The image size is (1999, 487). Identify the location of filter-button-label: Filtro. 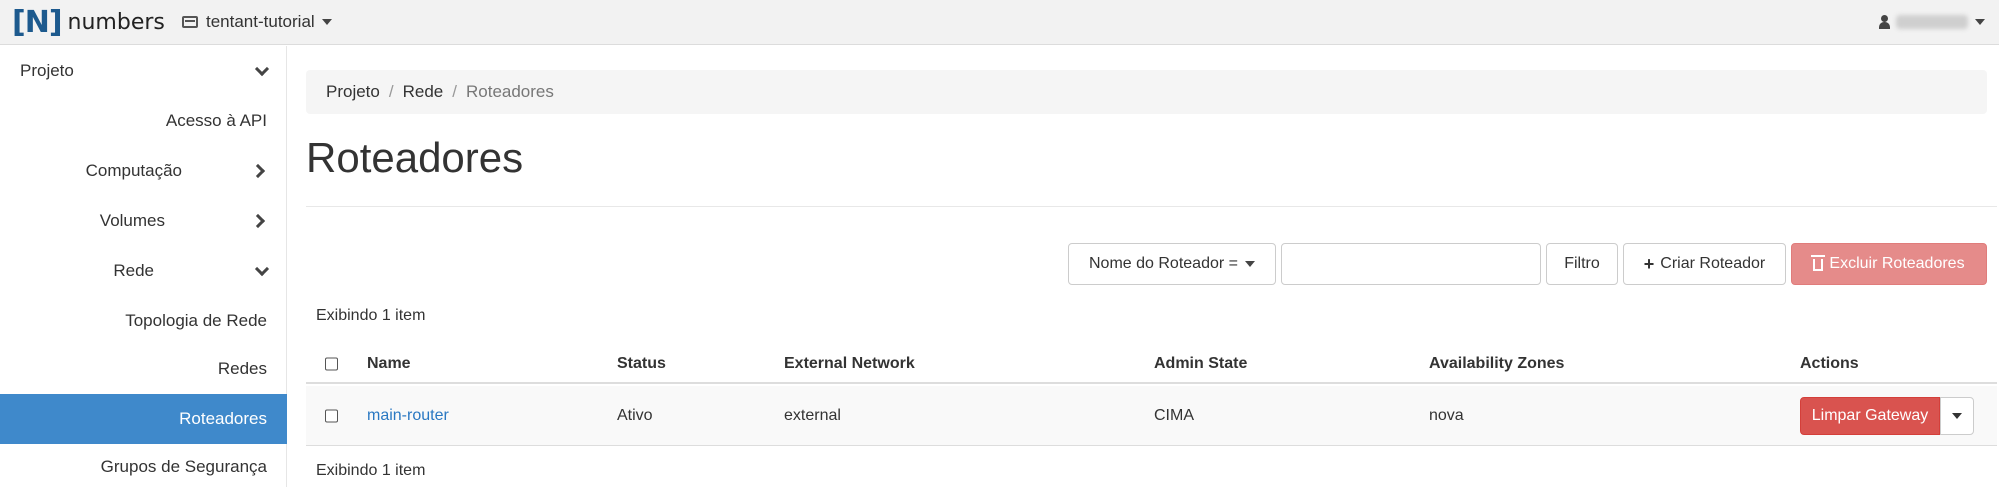
(1582, 263).